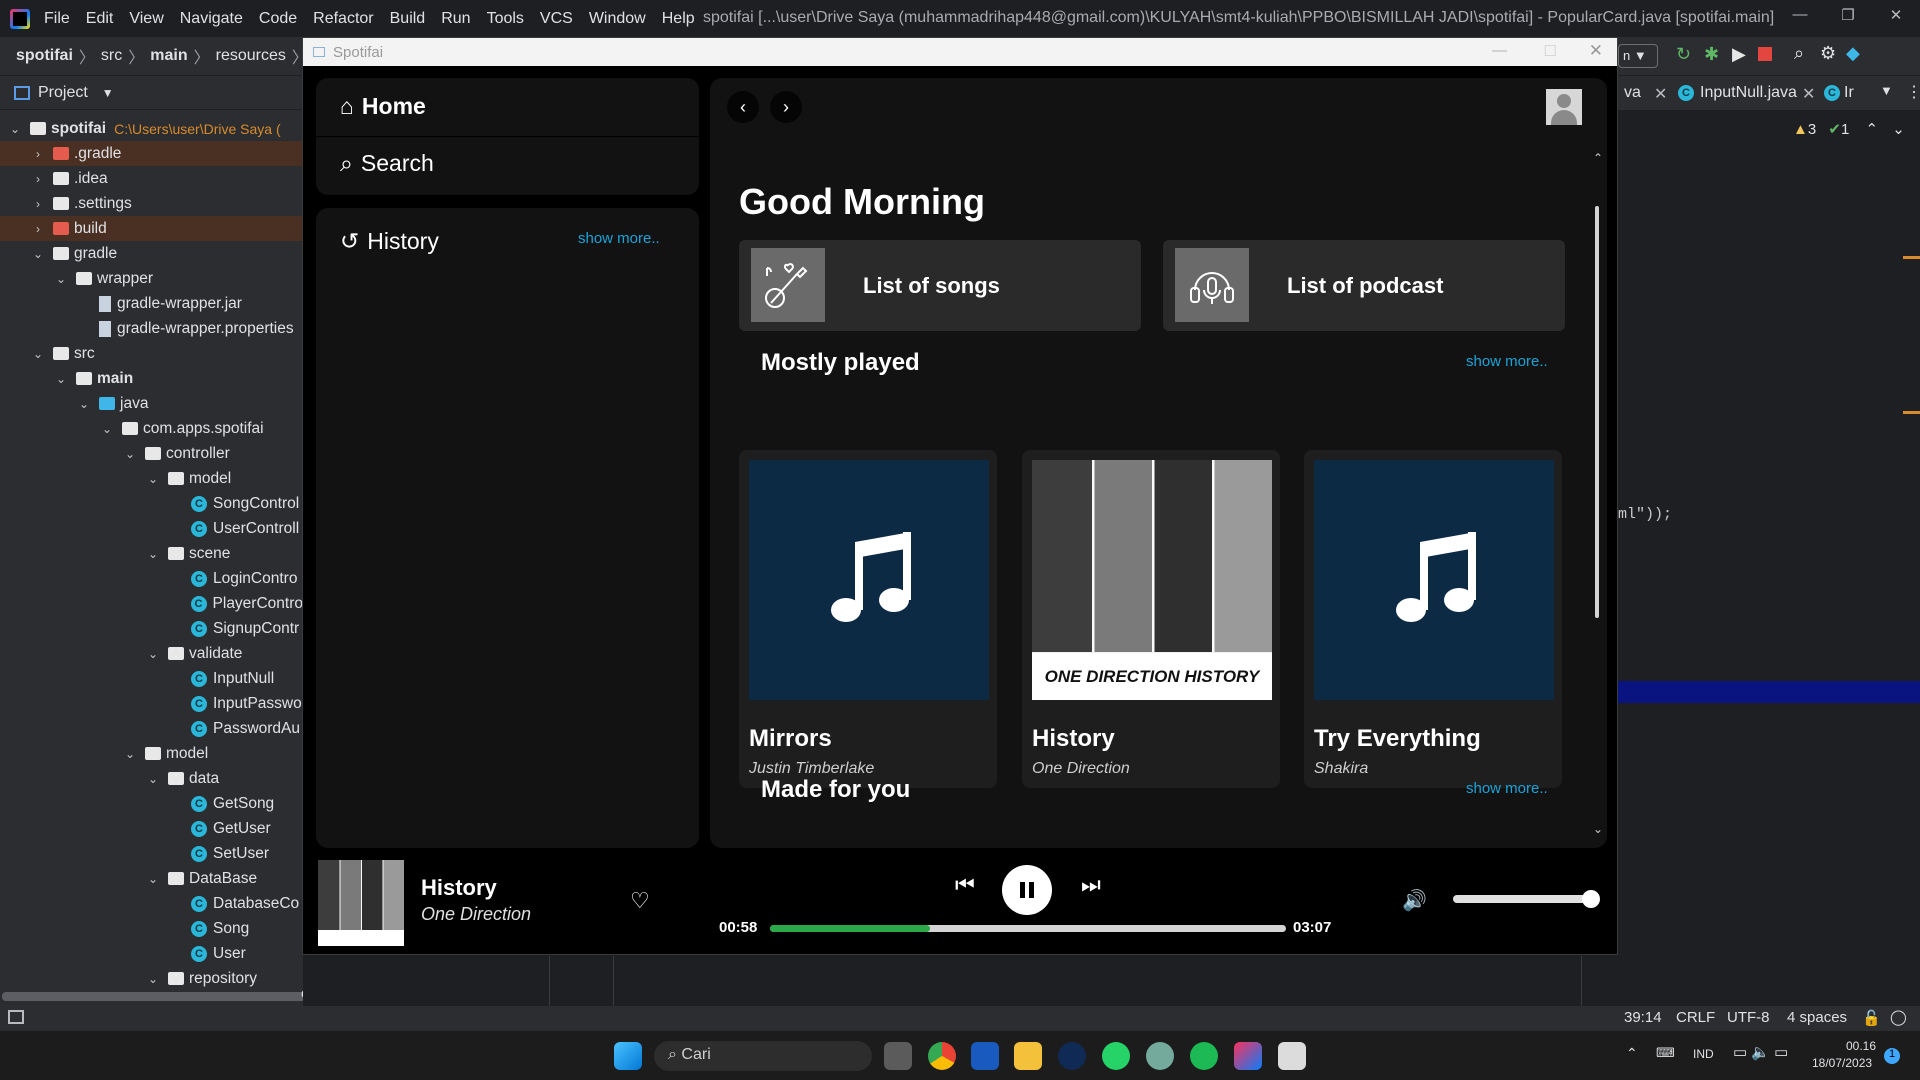 This screenshot has width=1920, height=1080. What do you see at coordinates (1072, 1056) in the screenshot?
I see `app-icon` at bounding box center [1072, 1056].